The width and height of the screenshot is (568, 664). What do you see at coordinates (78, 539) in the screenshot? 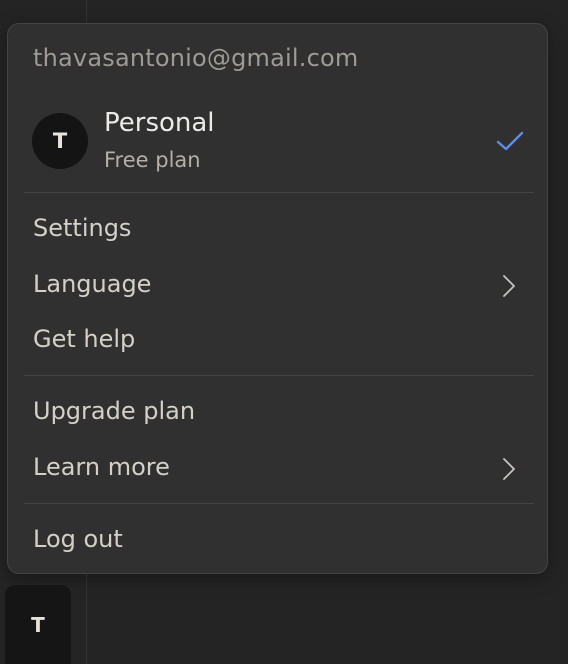
I see `log-out-label: Log out` at bounding box center [78, 539].